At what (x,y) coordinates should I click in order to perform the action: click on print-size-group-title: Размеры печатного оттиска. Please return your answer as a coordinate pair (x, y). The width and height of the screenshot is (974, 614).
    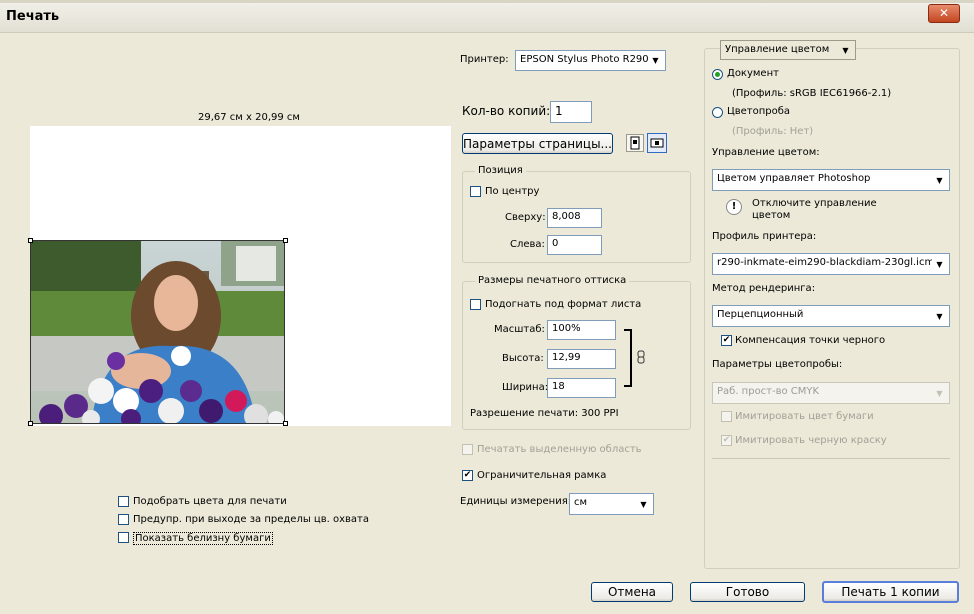
    Looking at the image, I should click on (552, 280).